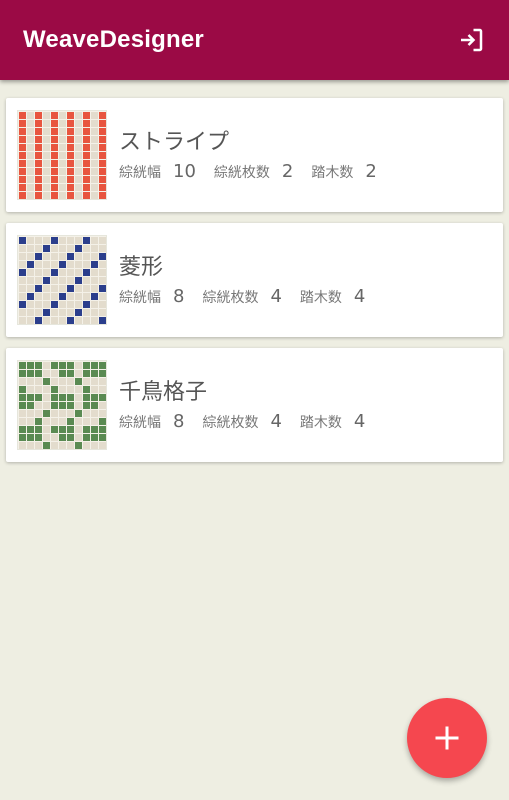 This screenshot has height=800, width=509. What do you see at coordinates (174, 142) in the screenshot?
I see `design-title: ストライプ` at bounding box center [174, 142].